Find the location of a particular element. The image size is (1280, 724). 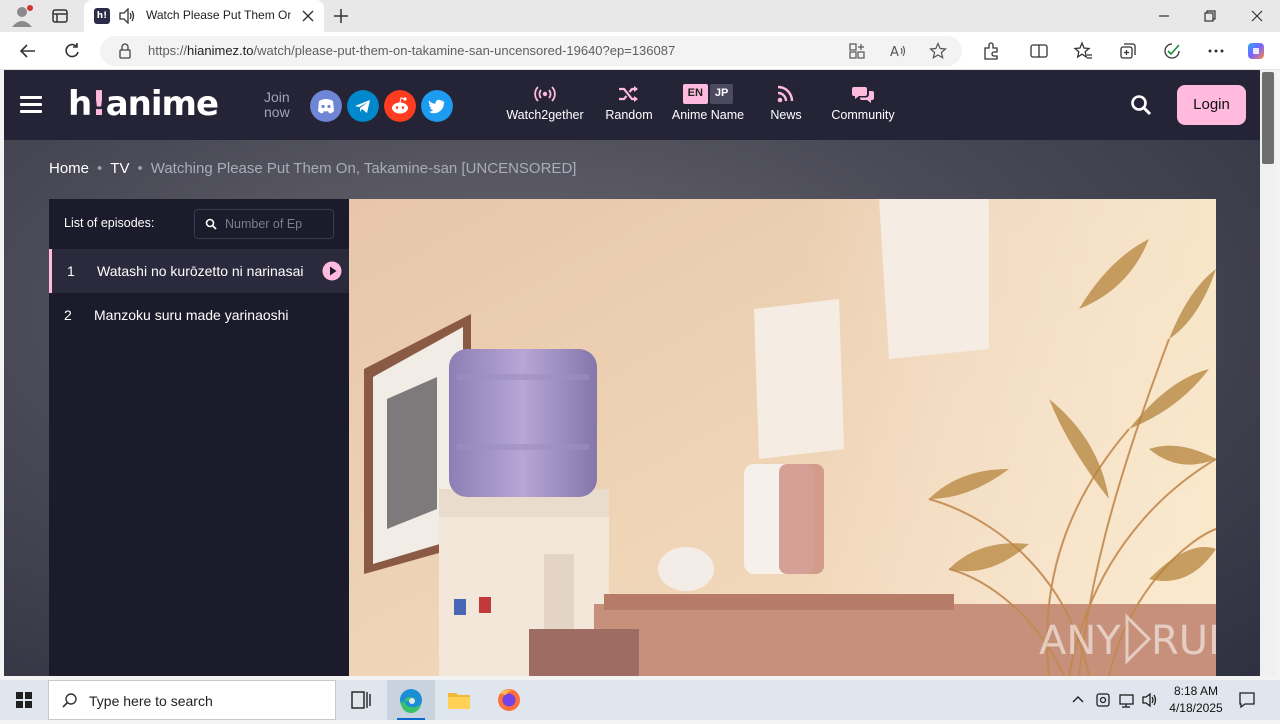

episode-item-2: 2 Manzoku suru made yarinaoshi is located at coordinates (199, 315).